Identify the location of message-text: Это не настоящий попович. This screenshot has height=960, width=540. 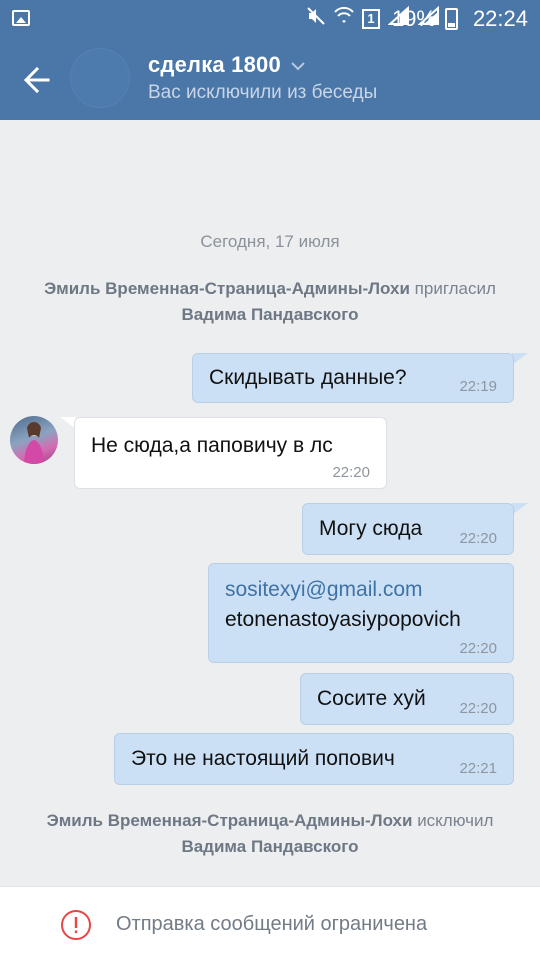
(263, 758).